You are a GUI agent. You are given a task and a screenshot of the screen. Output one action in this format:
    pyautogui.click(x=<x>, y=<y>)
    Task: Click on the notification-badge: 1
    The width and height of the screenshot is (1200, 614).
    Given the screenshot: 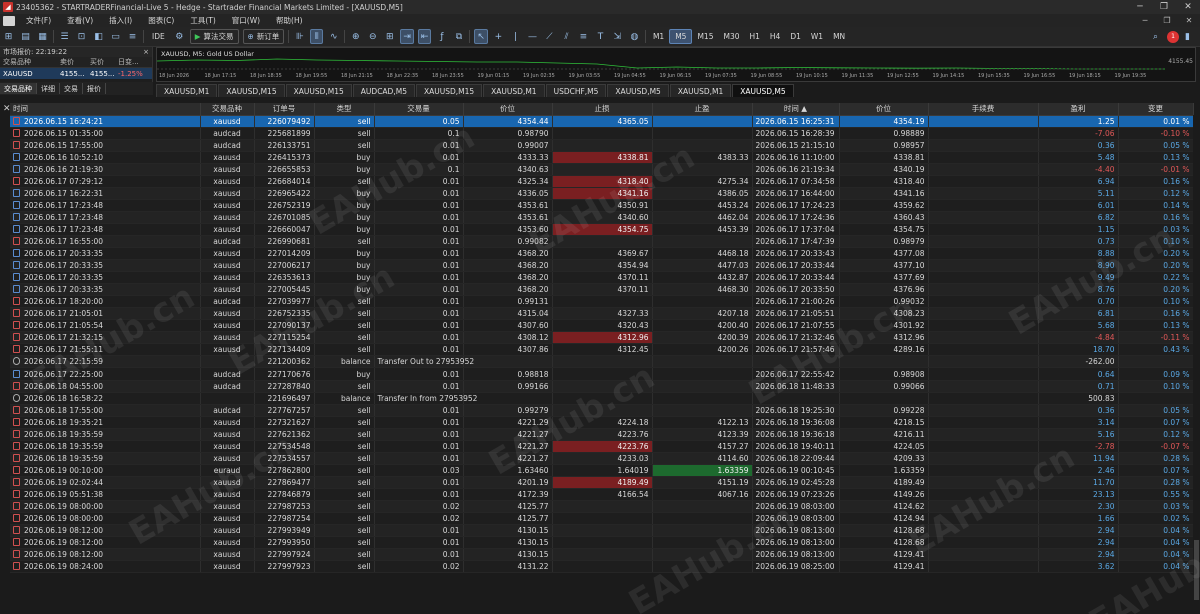 What is the action you would take?
    pyautogui.click(x=1173, y=36)
    